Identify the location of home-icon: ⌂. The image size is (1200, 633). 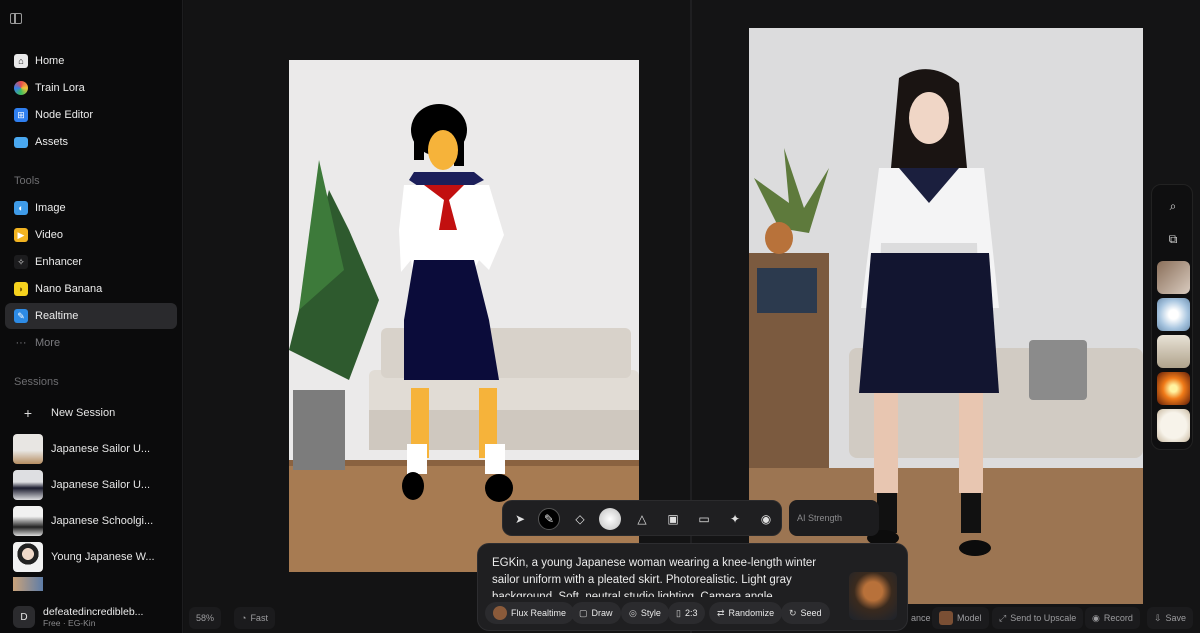
(21, 61).